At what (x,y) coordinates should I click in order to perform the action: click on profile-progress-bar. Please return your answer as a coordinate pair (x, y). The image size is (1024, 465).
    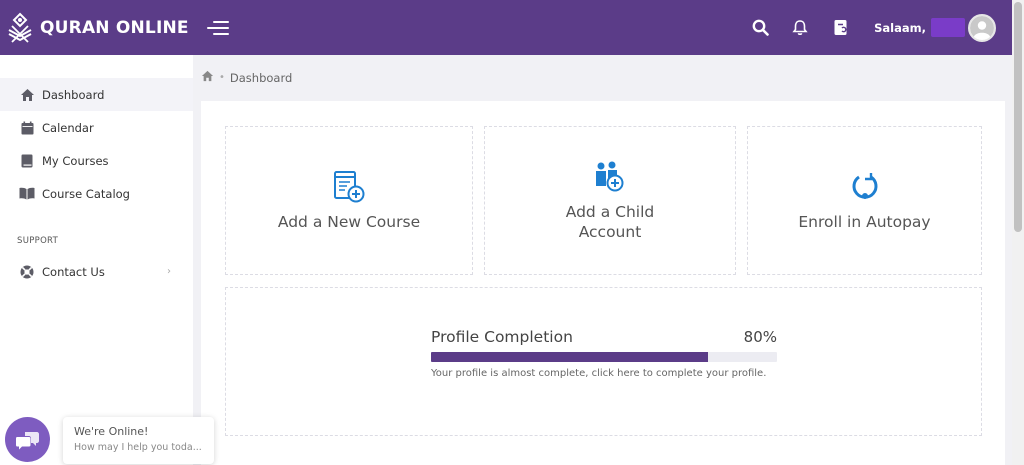
    Looking at the image, I should click on (604, 357).